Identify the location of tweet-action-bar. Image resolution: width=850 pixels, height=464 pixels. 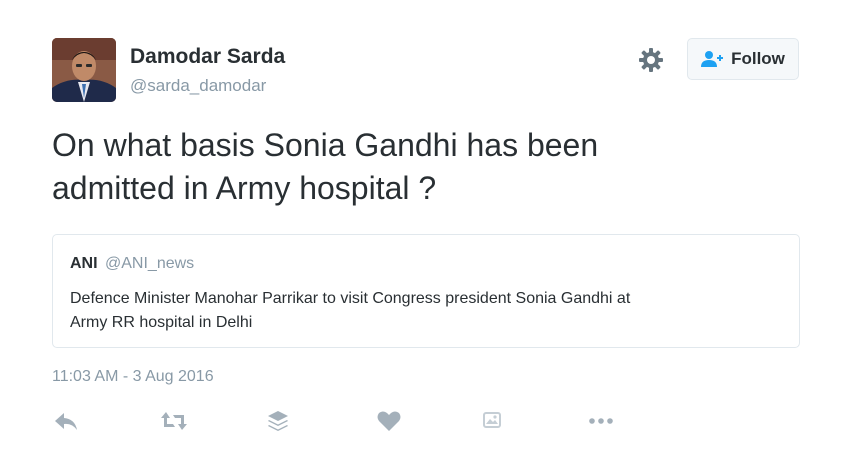
(425, 421).